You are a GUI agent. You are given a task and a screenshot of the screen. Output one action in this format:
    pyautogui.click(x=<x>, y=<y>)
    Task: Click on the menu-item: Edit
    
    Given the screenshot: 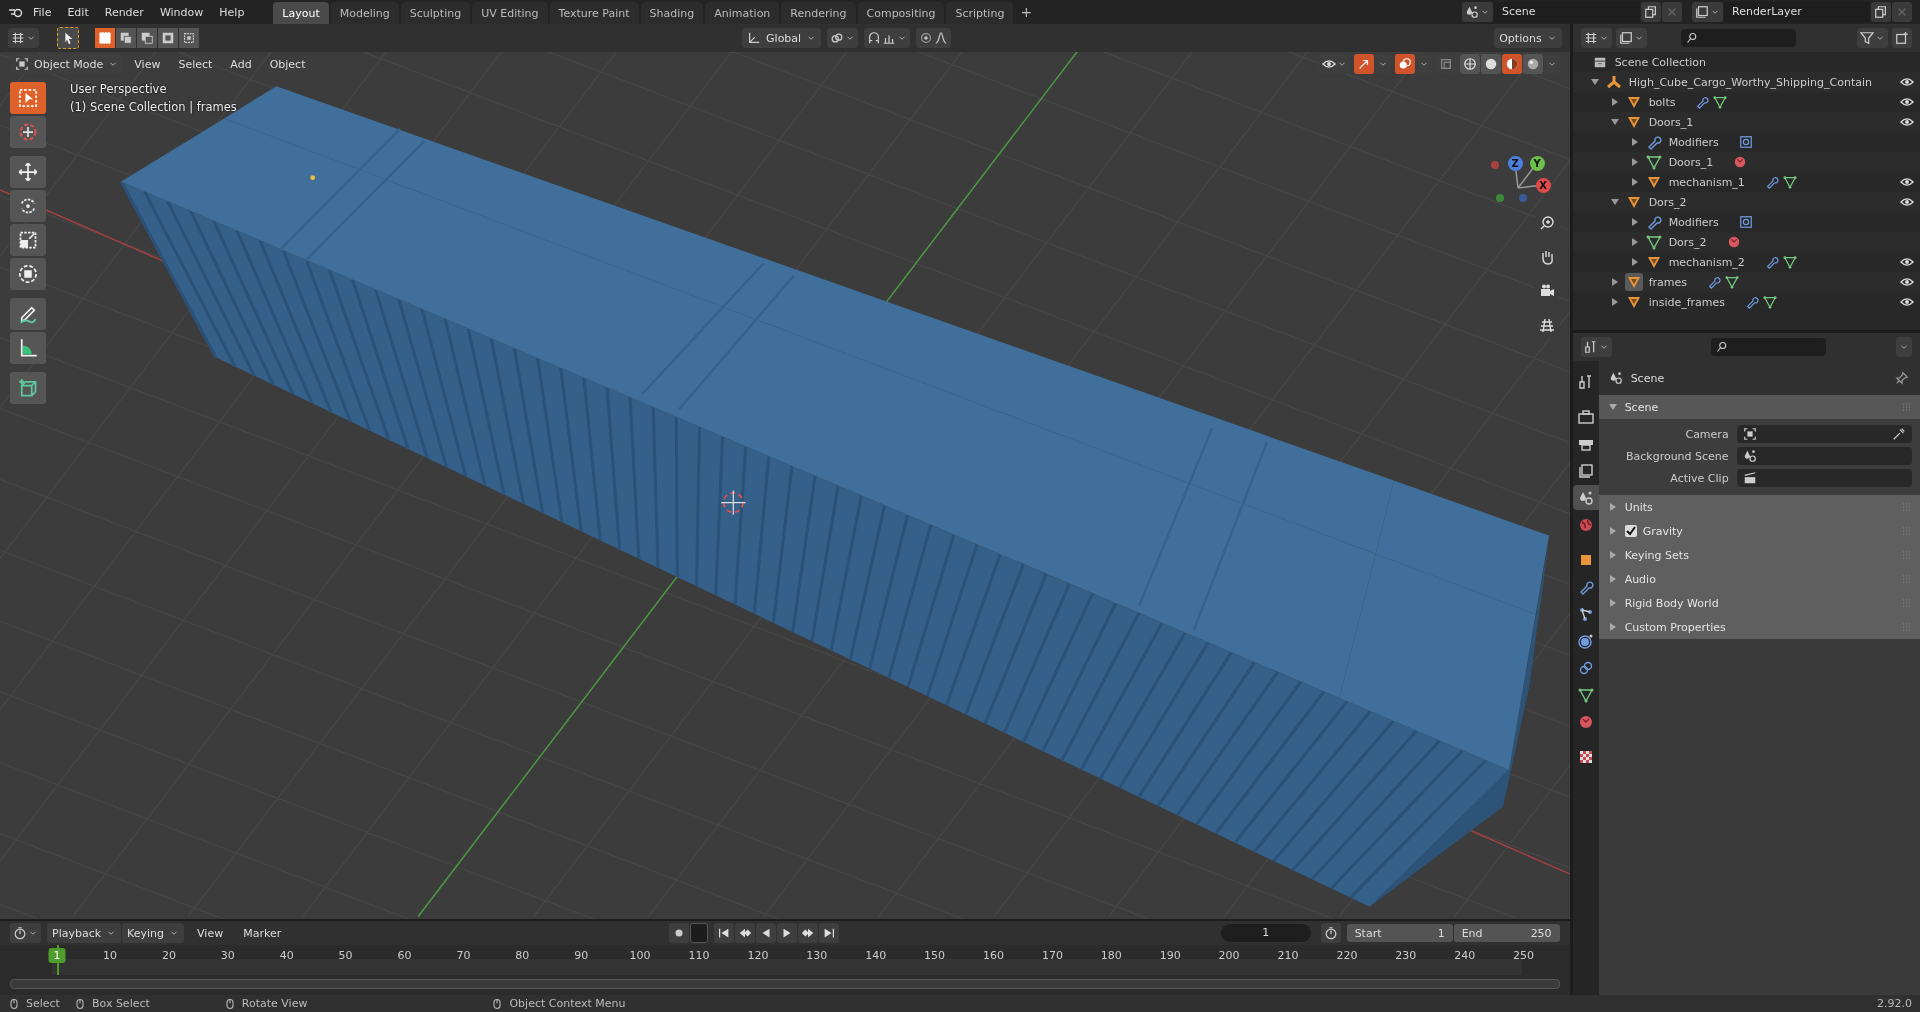 What is the action you would take?
    pyautogui.click(x=78, y=12)
    